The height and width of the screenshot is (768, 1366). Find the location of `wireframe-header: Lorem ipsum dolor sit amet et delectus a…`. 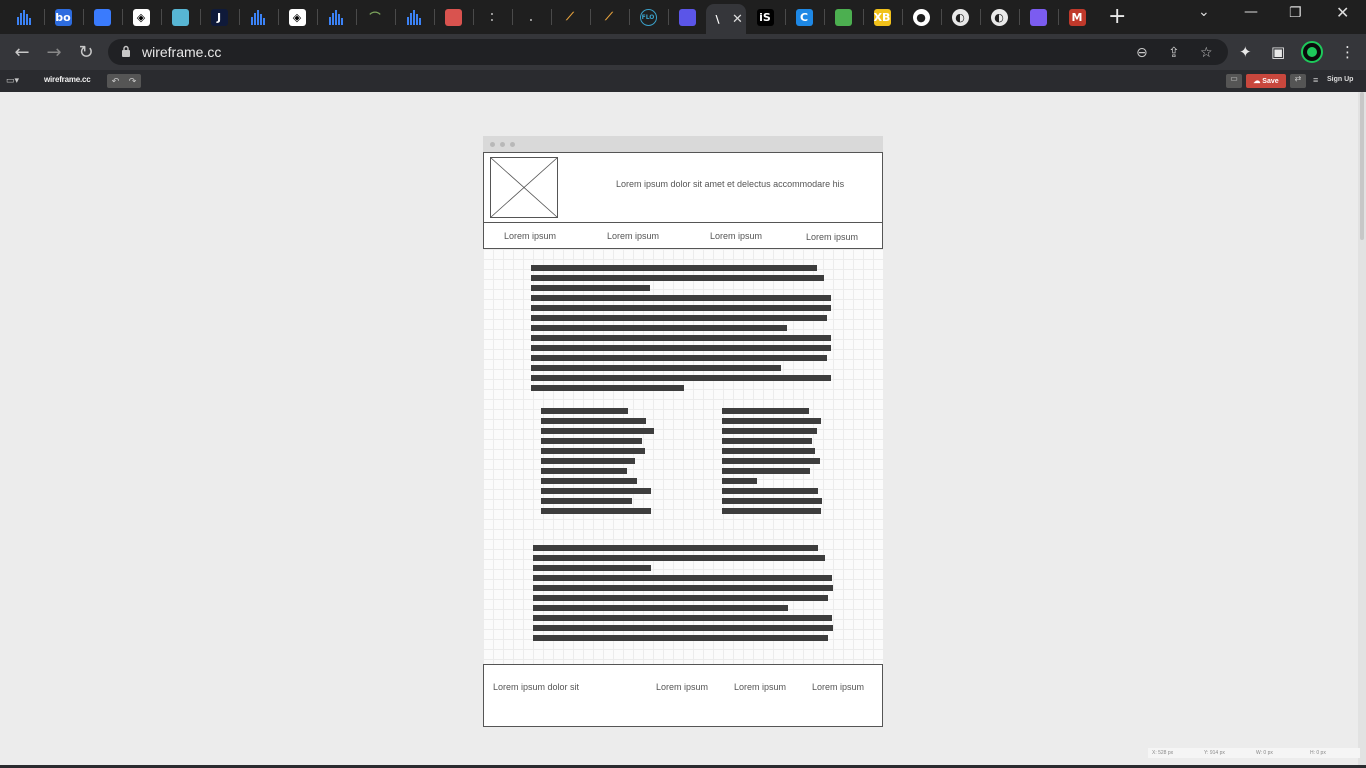

wireframe-header: Lorem ipsum dolor sit amet et delectus a… is located at coordinates (683, 187).